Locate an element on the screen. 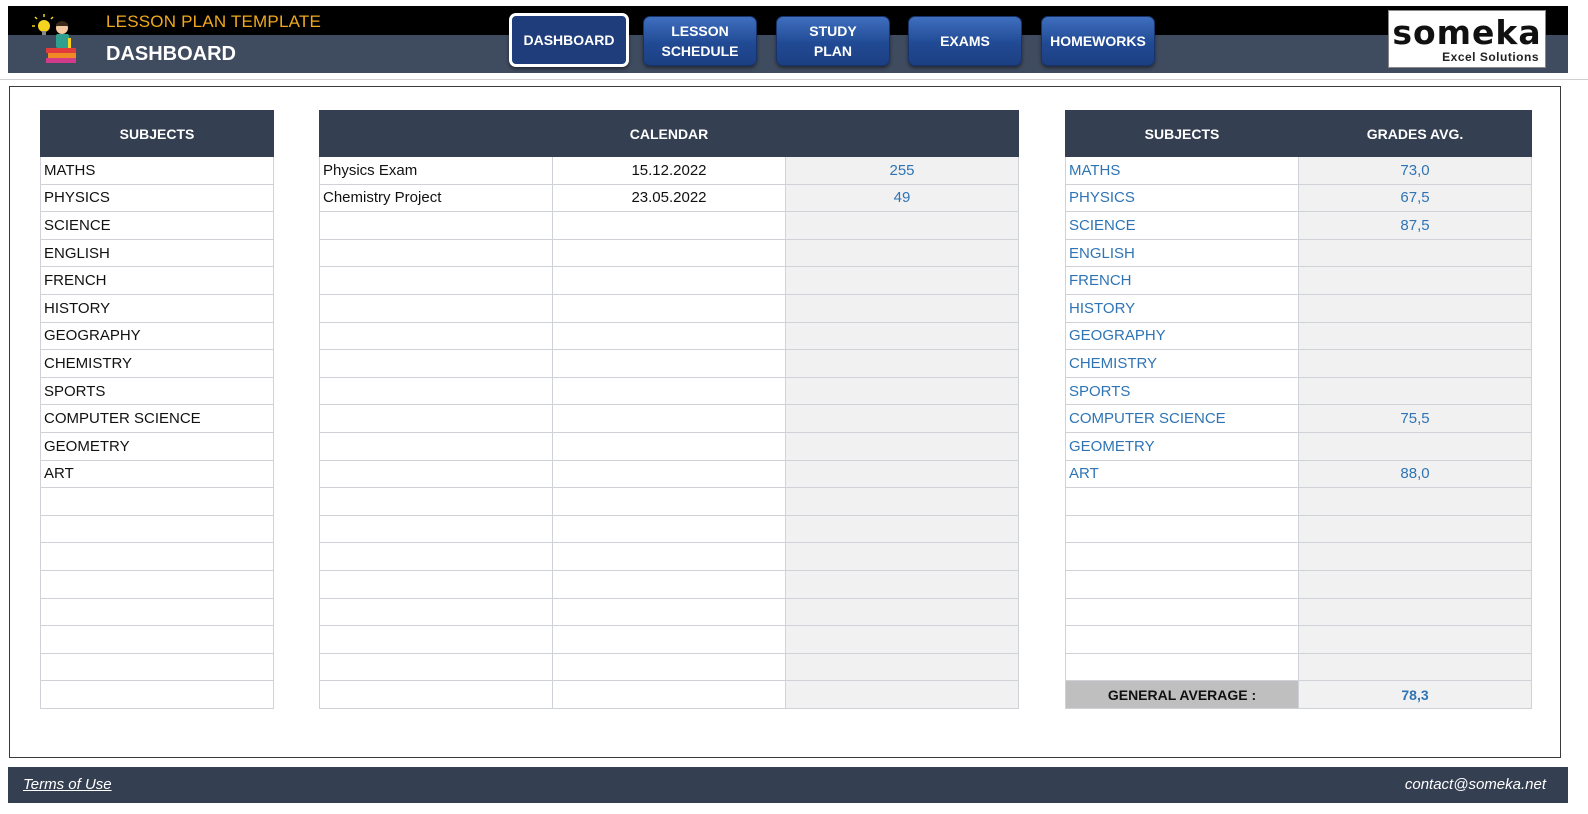  subject-cell: FRENCH is located at coordinates (157, 280).